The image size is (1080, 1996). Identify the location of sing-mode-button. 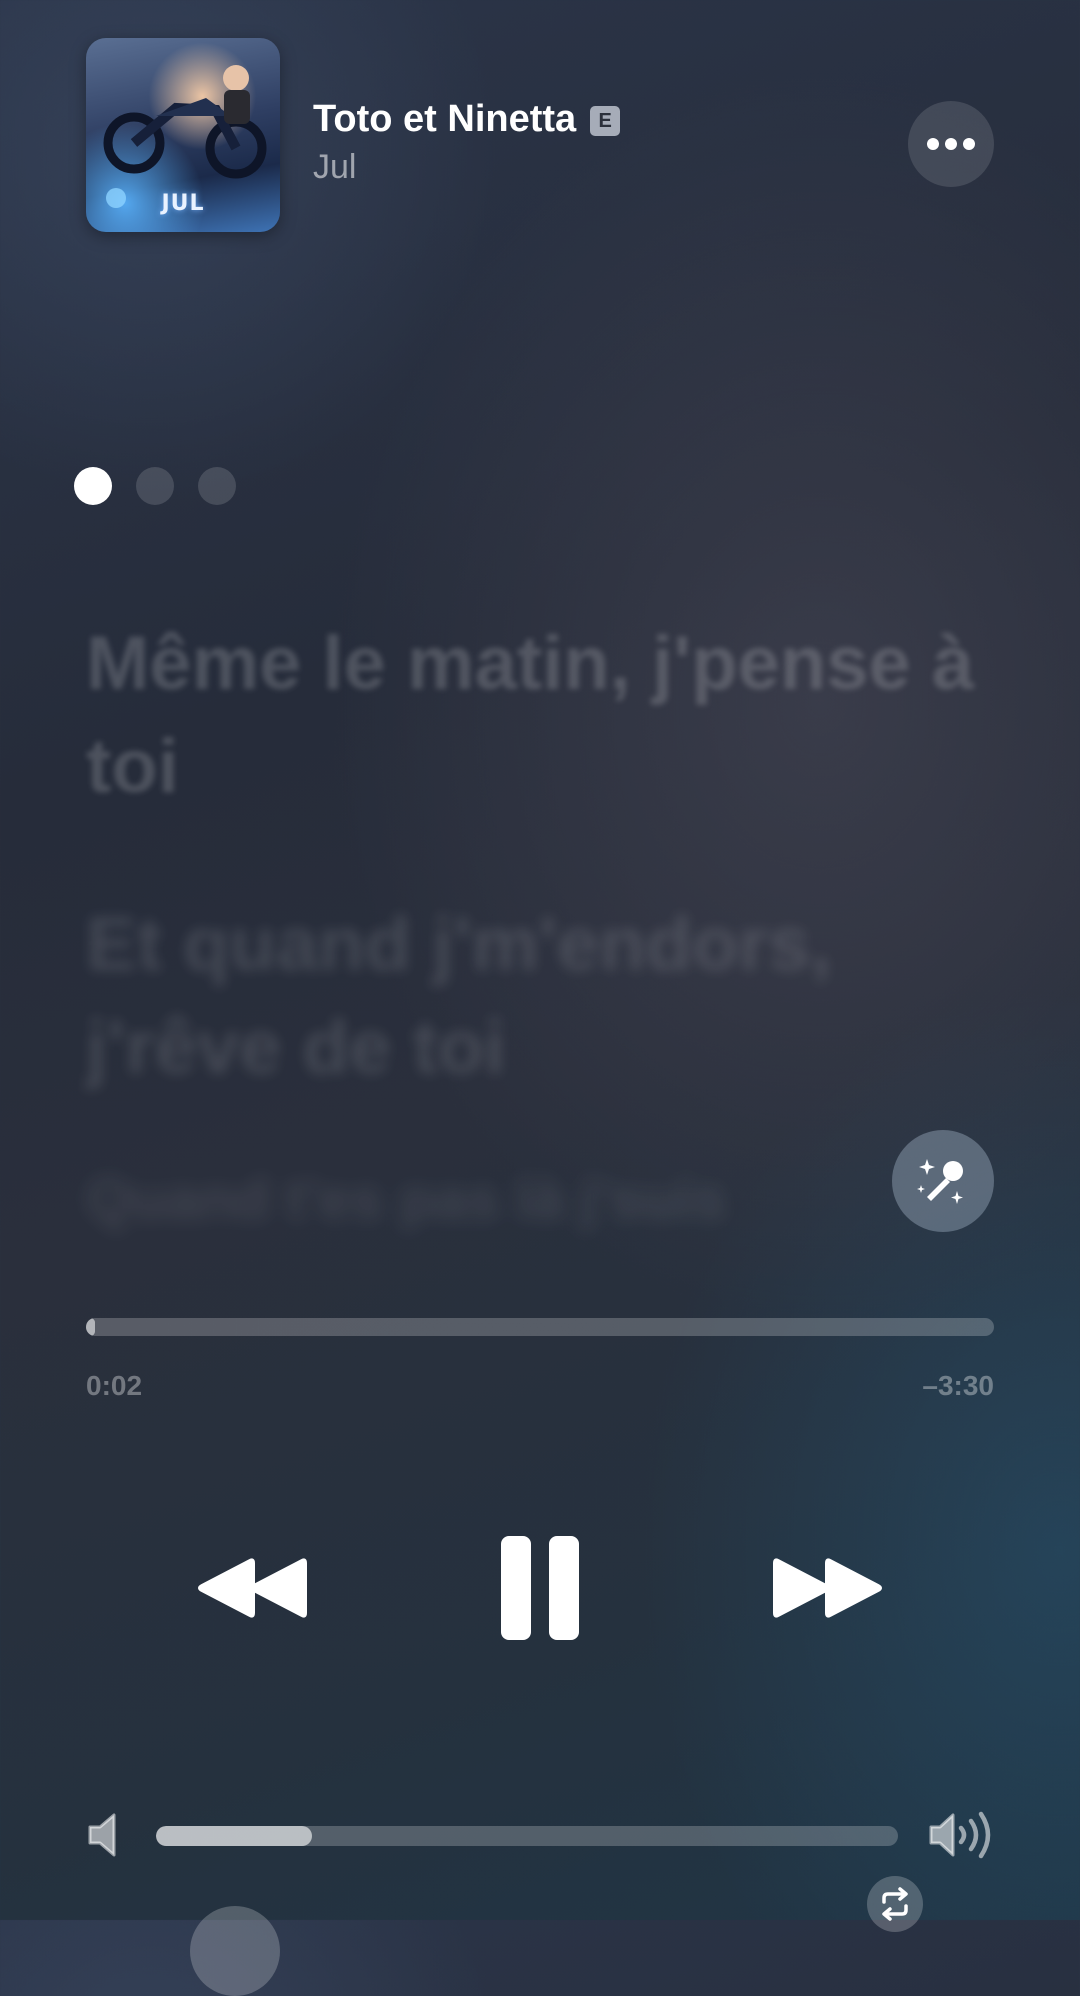
(943, 1181).